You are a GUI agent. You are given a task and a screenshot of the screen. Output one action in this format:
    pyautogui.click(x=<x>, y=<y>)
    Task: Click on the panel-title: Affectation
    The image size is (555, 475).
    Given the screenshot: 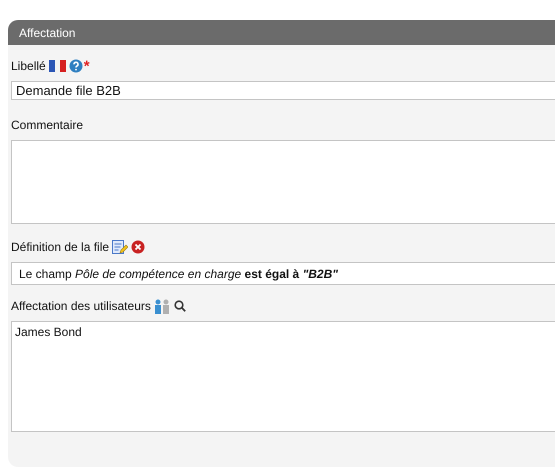 What is the action you would take?
    pyautogui.click(x=47, y=33)
    